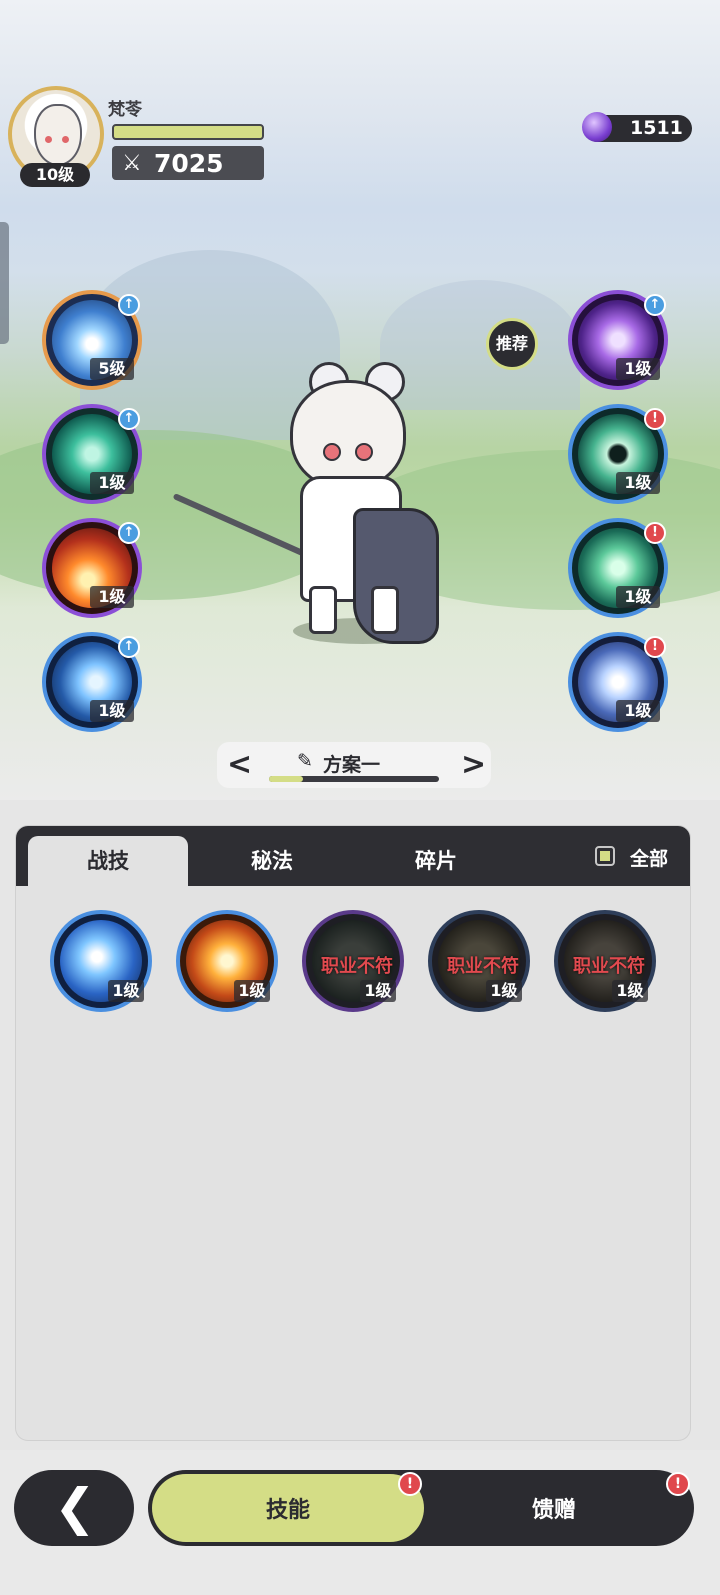 The width and height of the screenshot is (720, 1595). Describe the element at coordinates (188, 132) in the screenshot. I see `character-exp-bar` at that location.